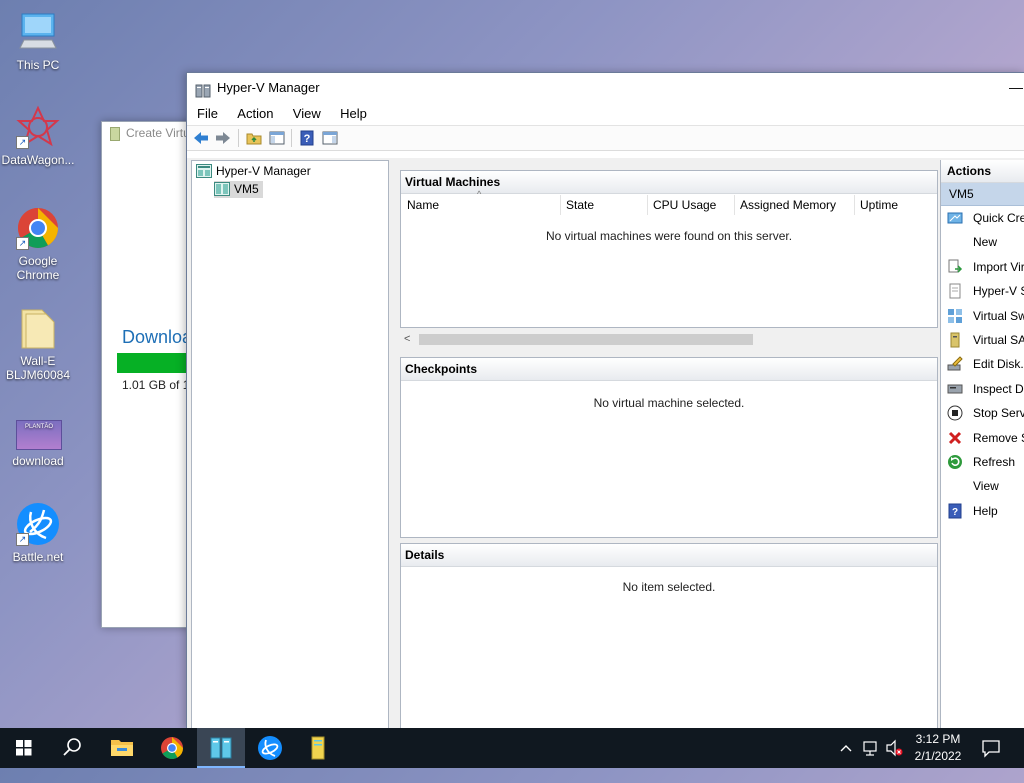  I want to click on action-new: New, so click(982, 242).